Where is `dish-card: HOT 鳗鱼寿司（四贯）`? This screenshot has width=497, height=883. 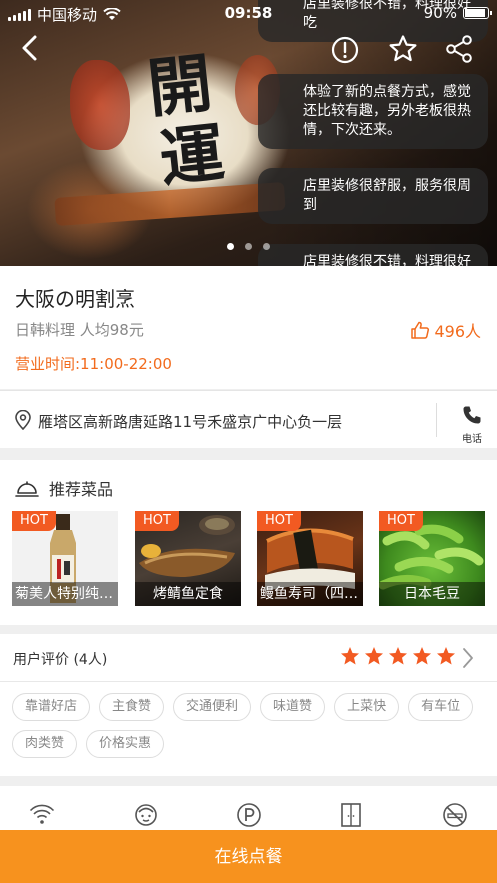 dish-card: HOT 鳗鱼寿司（四贯） is located at coordinates (310, 558).